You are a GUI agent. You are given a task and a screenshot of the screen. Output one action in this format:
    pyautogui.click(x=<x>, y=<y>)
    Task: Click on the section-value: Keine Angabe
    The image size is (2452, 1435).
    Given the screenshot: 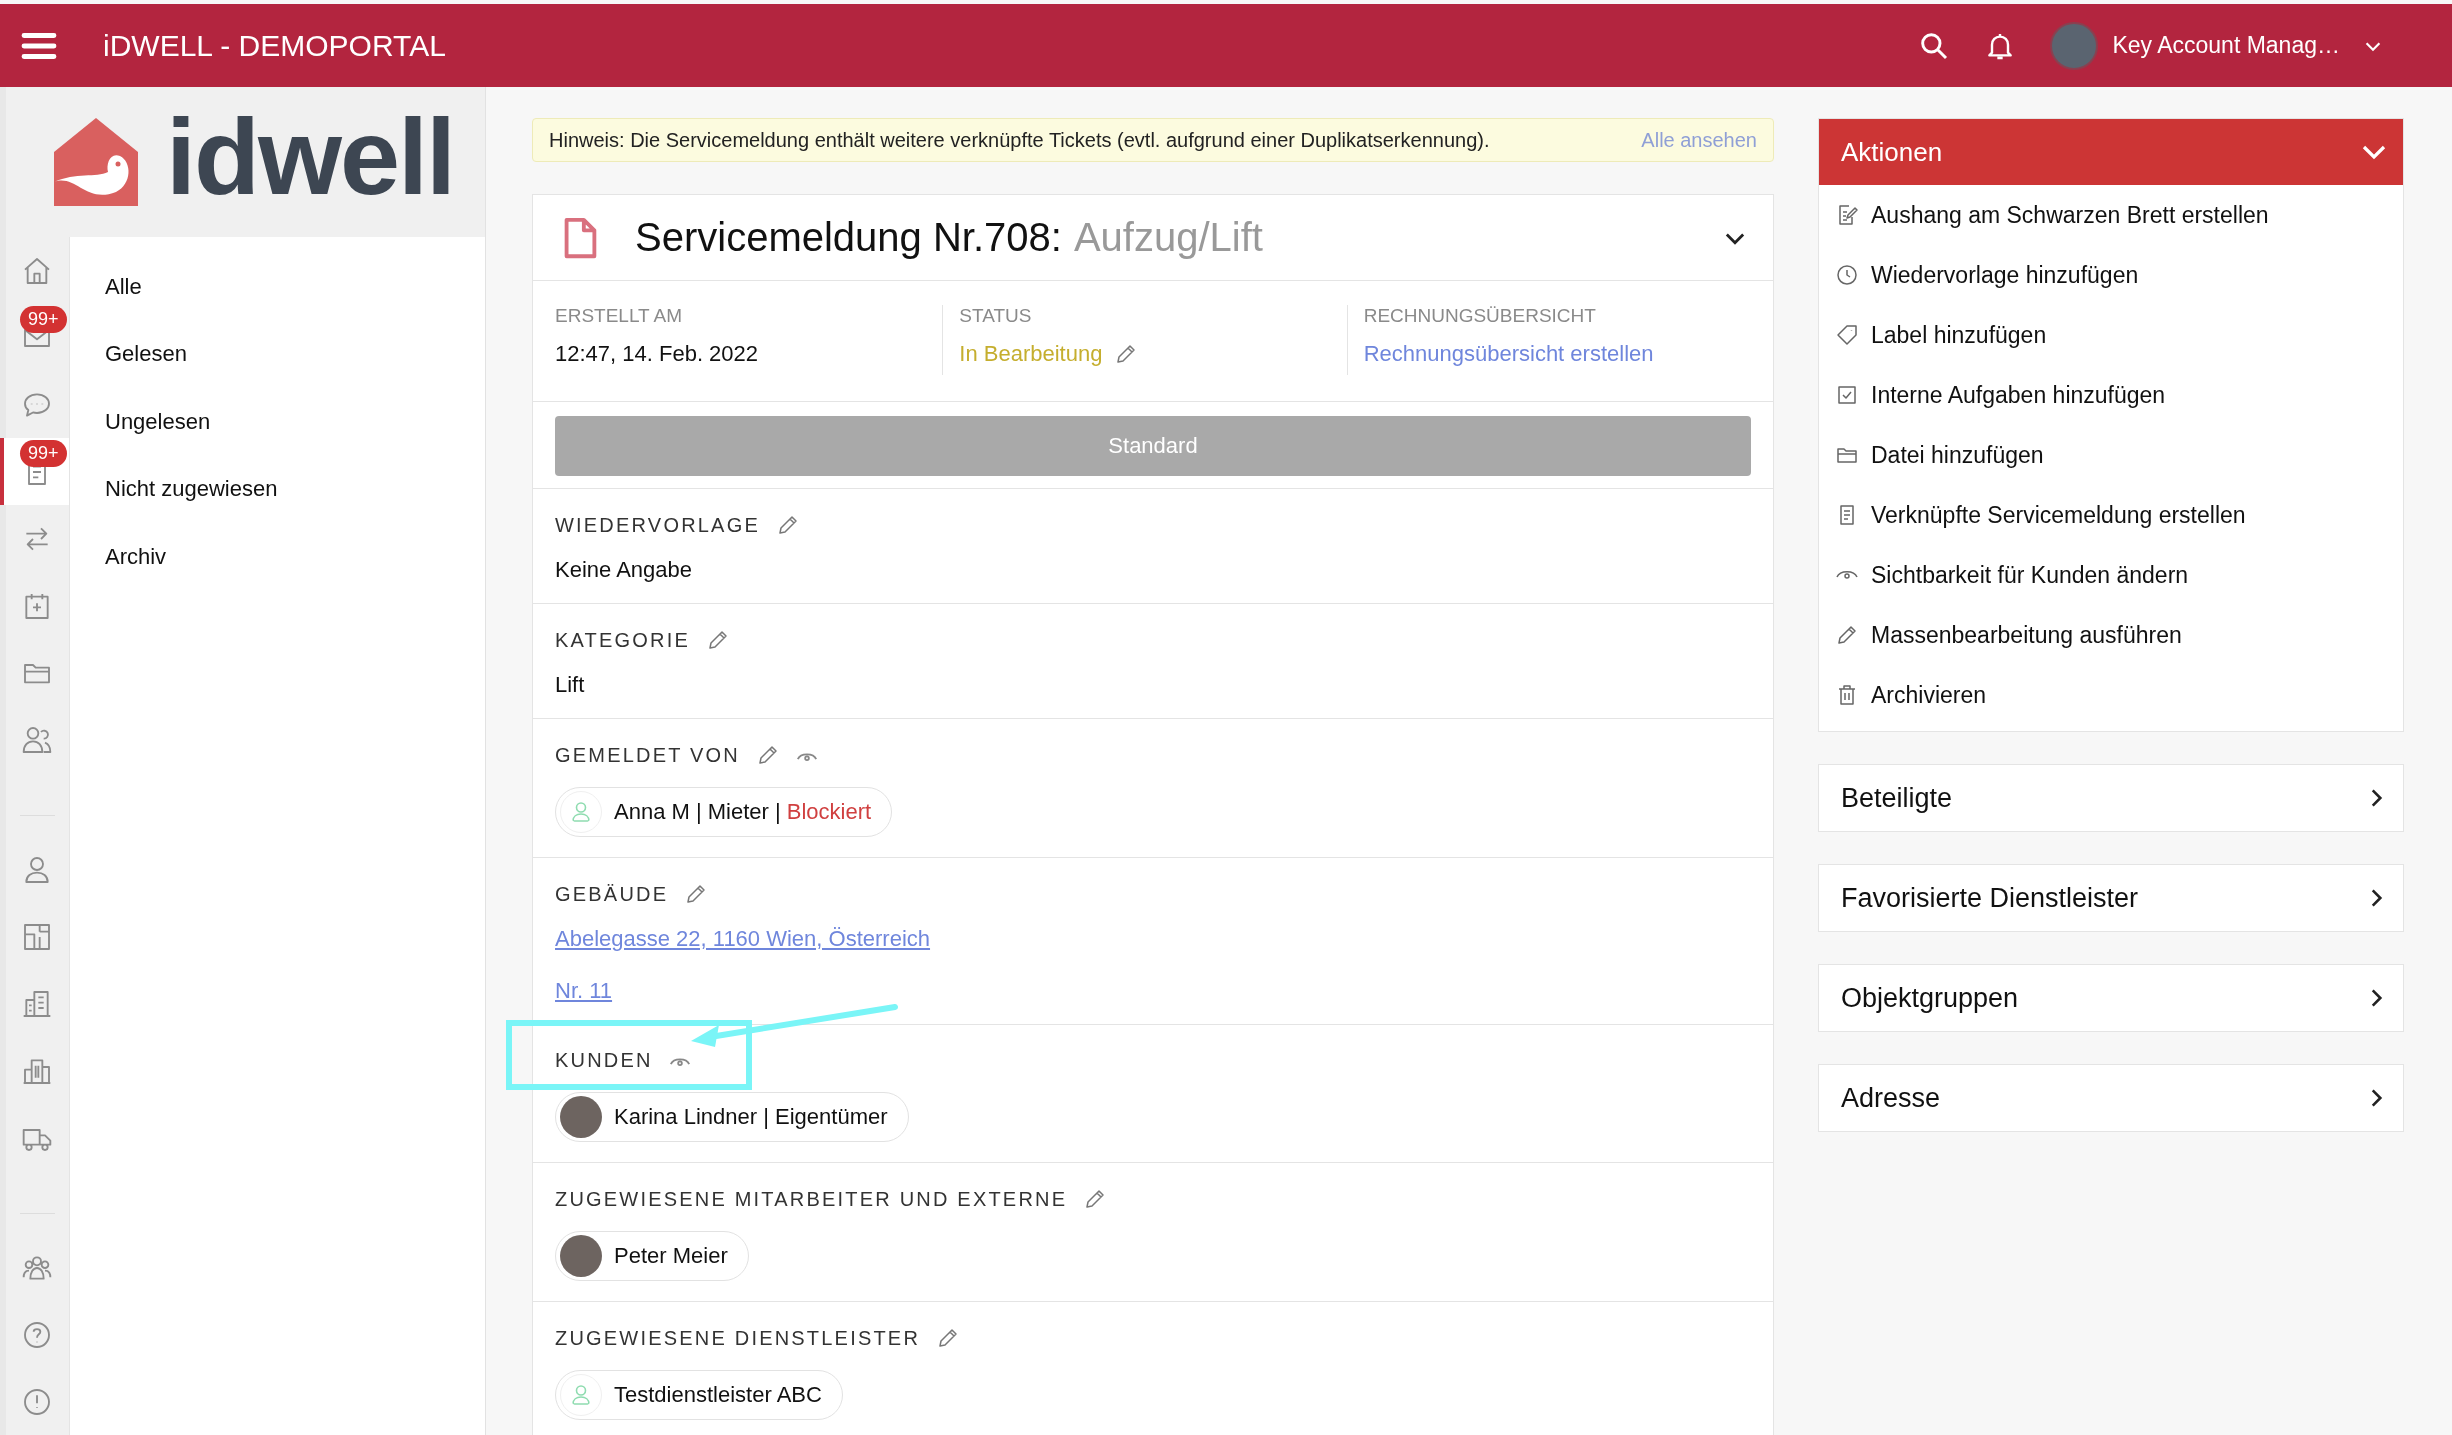 What is the action you would take?
    pyautogui.click(x=624, y=570)
    